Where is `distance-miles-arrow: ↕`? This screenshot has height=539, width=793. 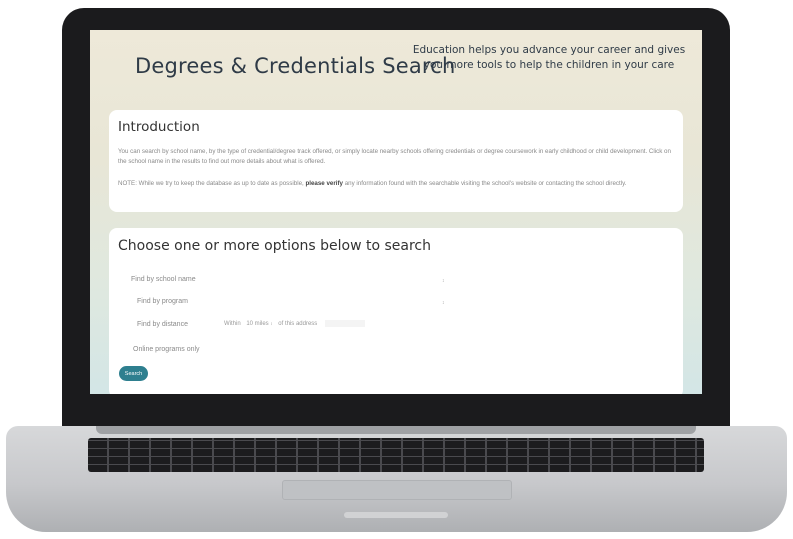 distance-miles-arrow: ↕ is located at coordinates (271, 323).